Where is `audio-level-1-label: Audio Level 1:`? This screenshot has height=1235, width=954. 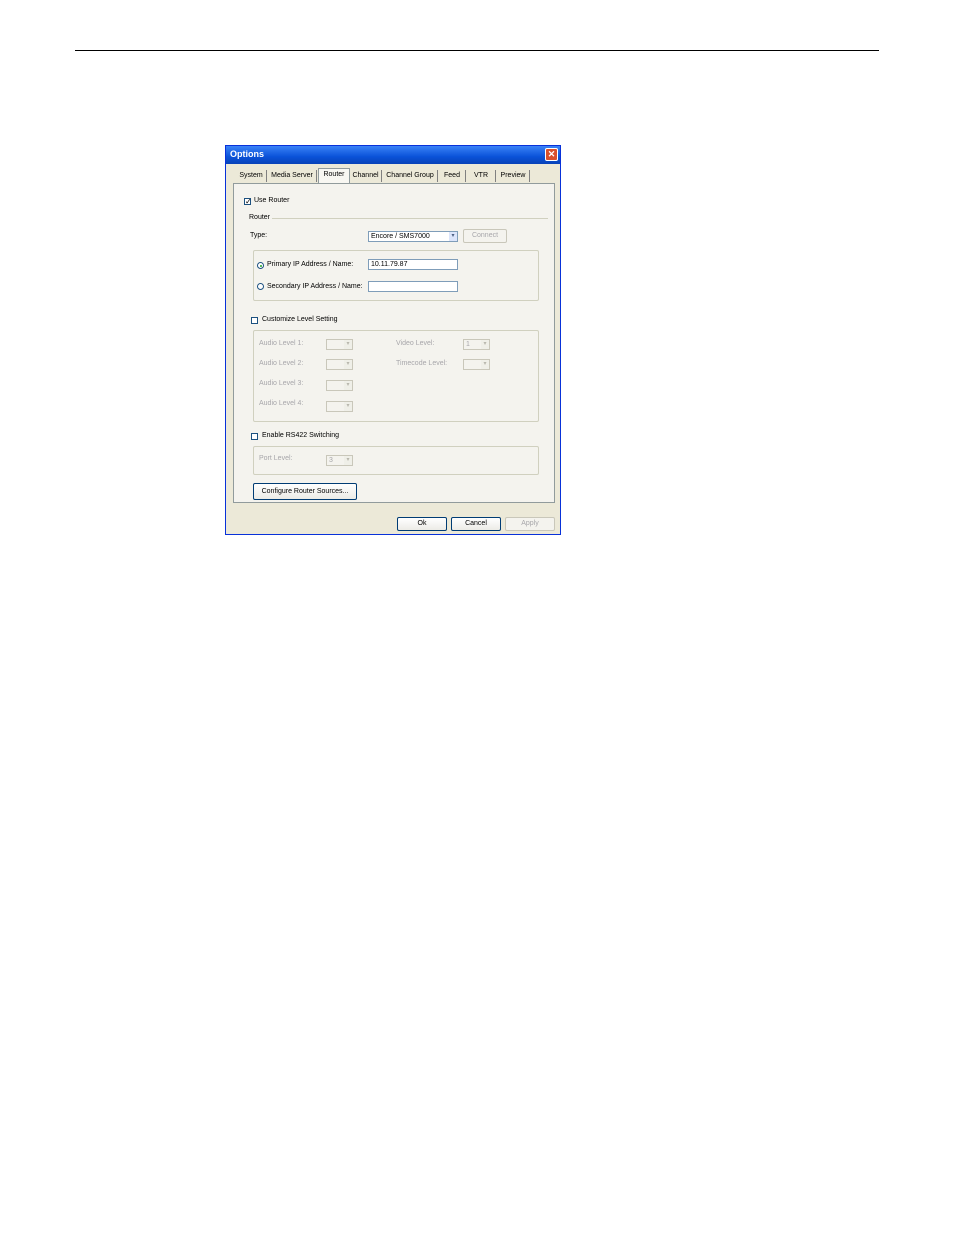 audio-level-1-label: Audio Level 1: is located at coordinates (281, 343).